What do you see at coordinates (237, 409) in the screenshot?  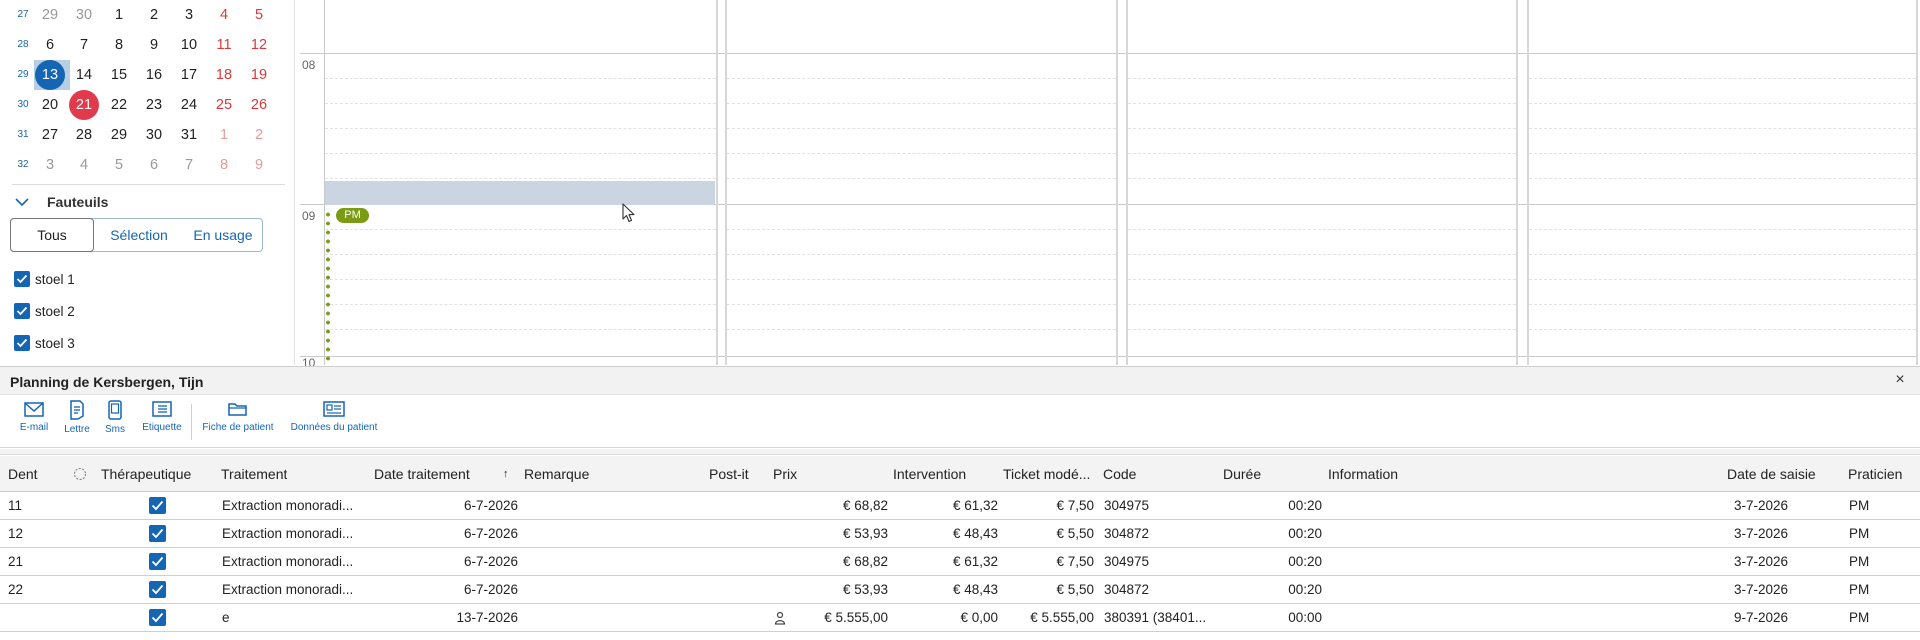 I see `folder-icon` at bounding box center [237, 409].